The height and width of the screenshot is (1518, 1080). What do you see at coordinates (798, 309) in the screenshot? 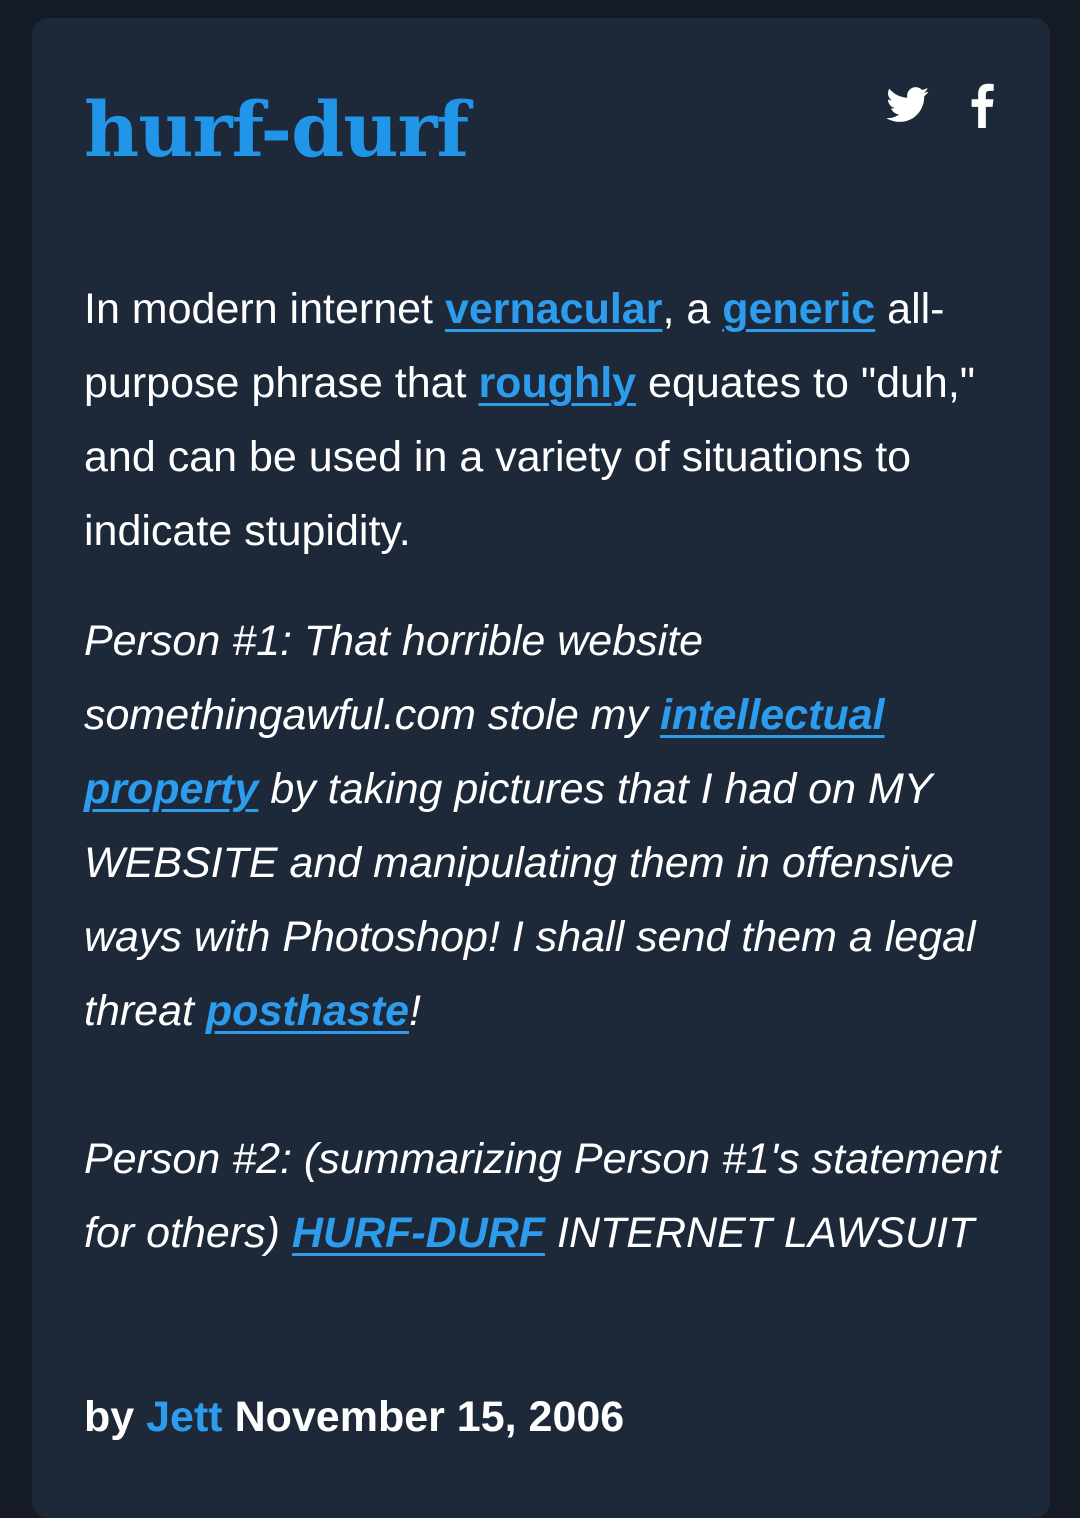
I see `term-link-generic: generic` at bounding box center [798, 309].